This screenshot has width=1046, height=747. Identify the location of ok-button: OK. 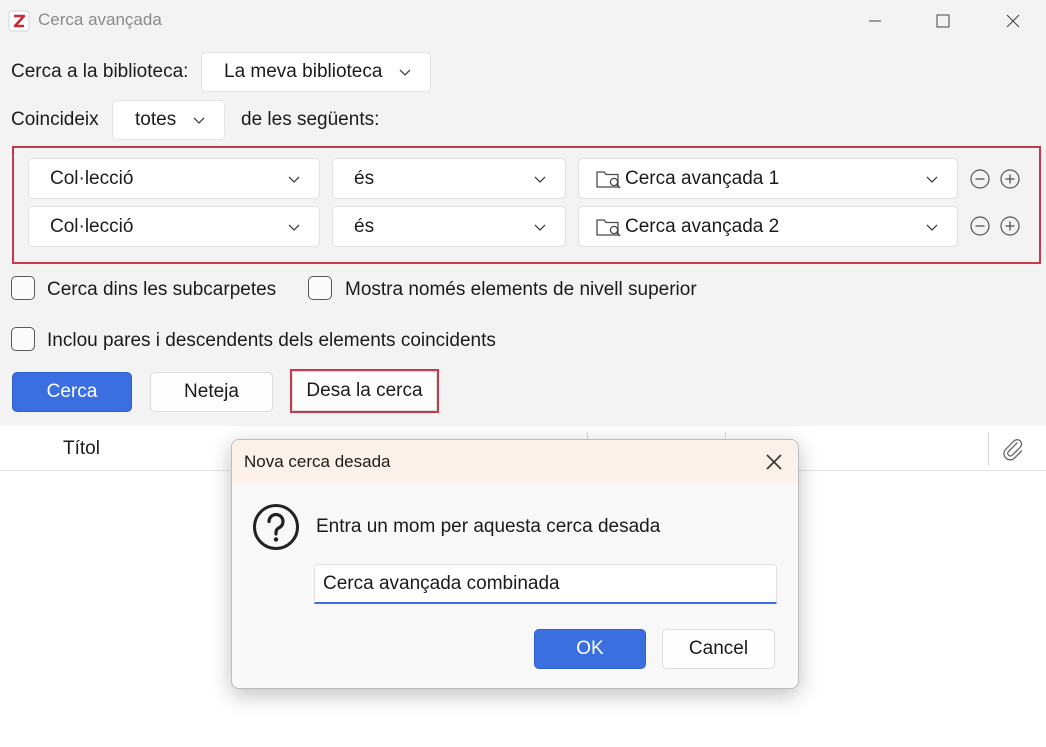
(590, 649).